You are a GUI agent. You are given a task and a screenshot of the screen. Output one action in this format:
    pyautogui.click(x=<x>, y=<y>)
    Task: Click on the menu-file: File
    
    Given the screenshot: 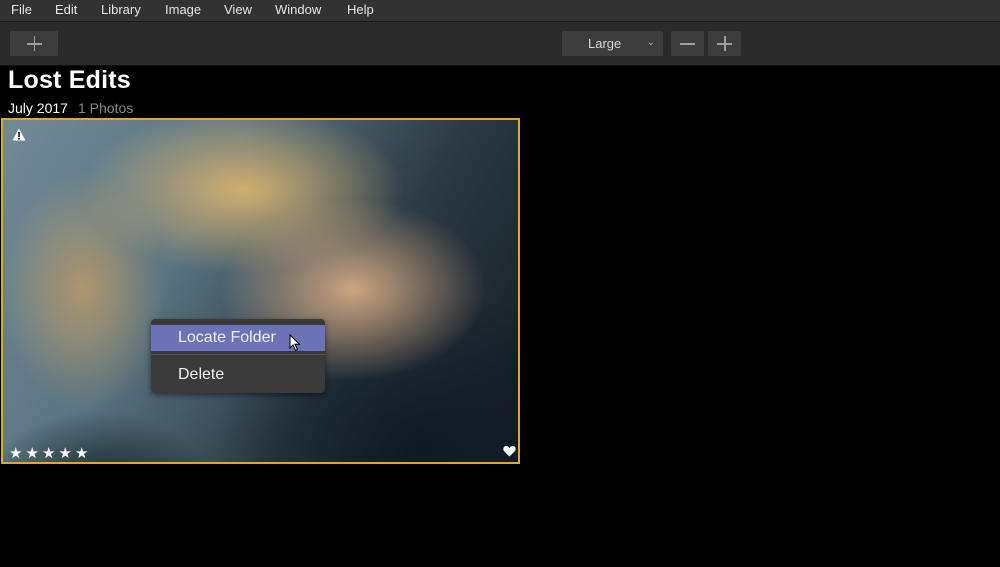 What is the action you would take?
    pyautogui.click(x=21, y=9)
    